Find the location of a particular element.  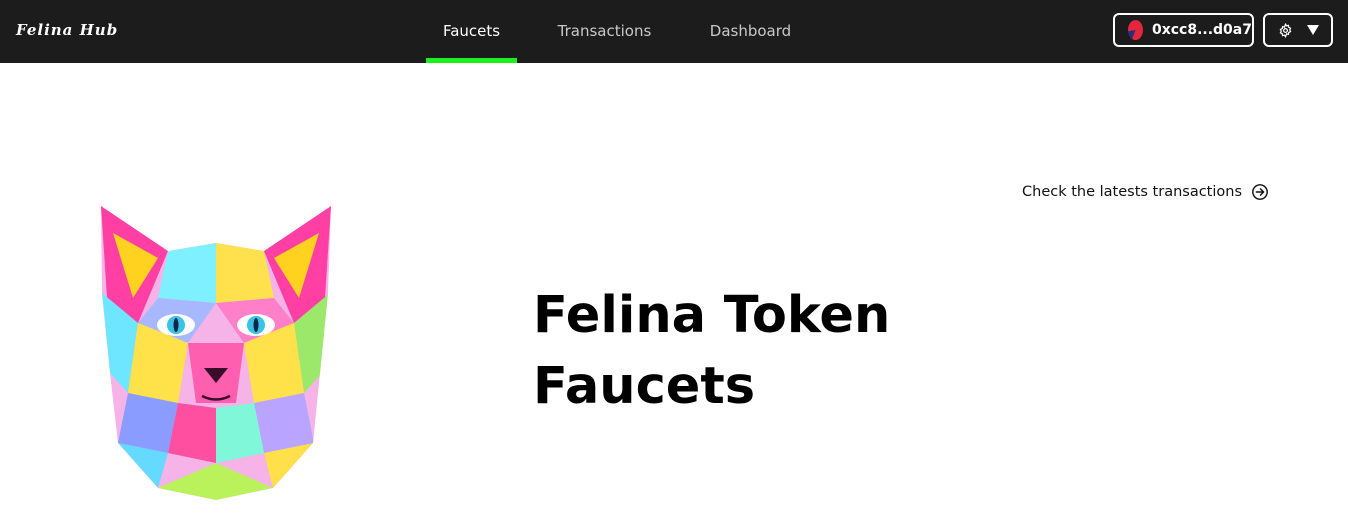

caret-down-icon is located at coordinates (1312, 30).